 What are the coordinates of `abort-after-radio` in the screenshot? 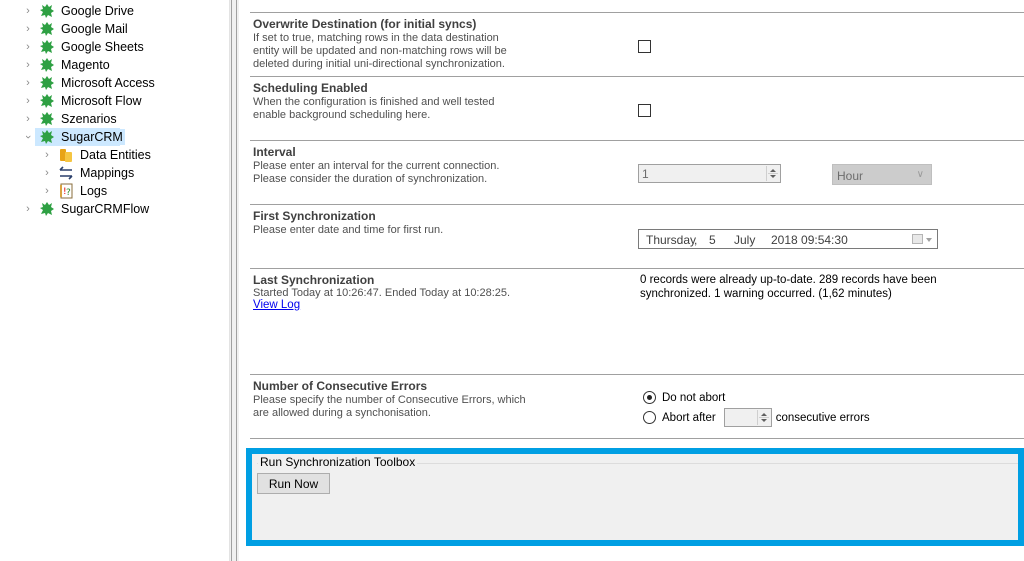 It's located at (649, 417).